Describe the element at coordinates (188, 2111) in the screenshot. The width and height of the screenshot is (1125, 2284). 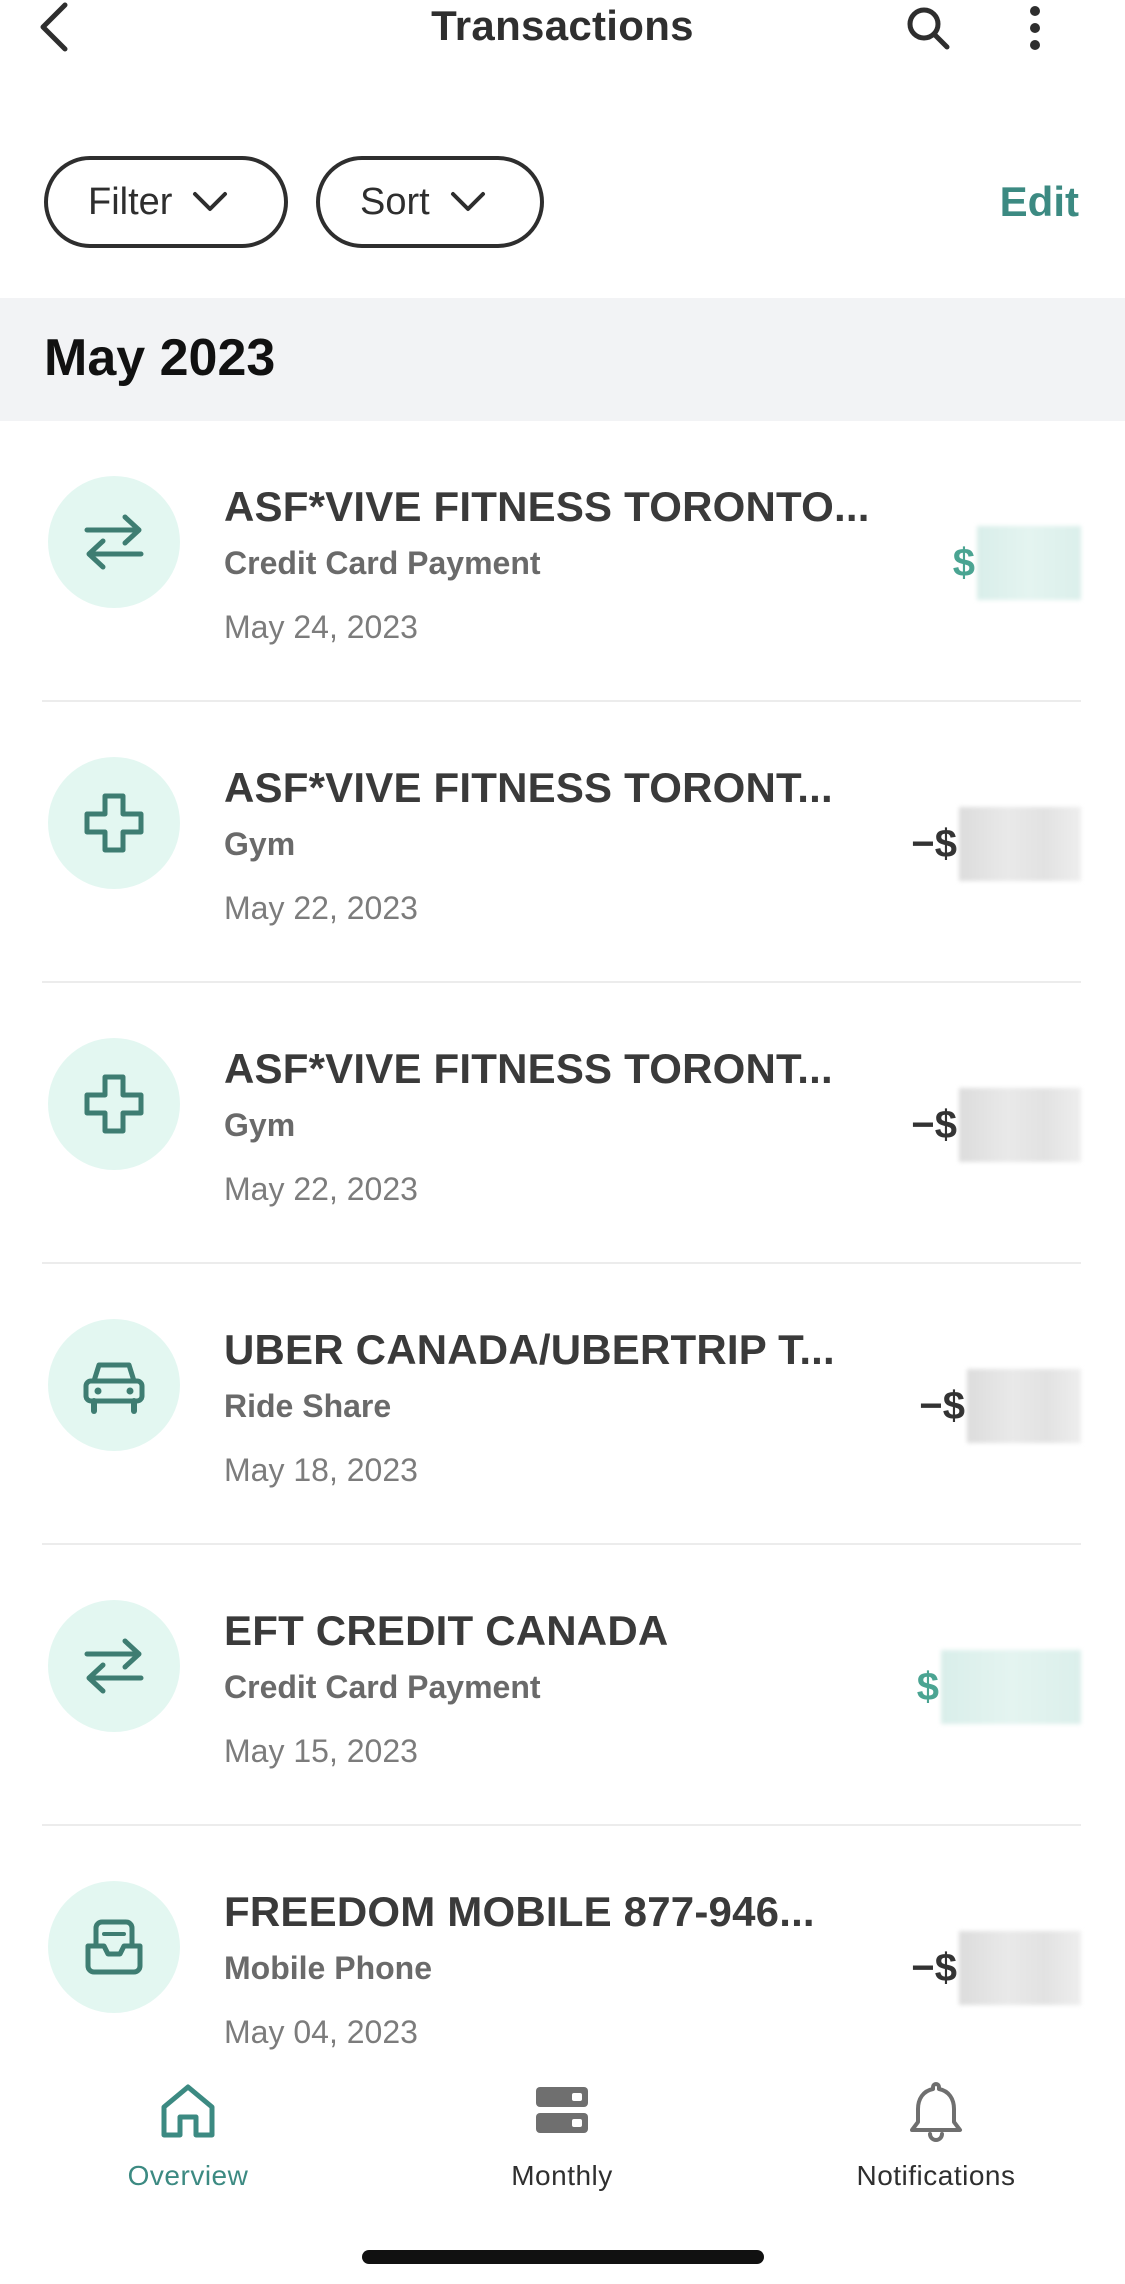
I see `home-icon` at that location.